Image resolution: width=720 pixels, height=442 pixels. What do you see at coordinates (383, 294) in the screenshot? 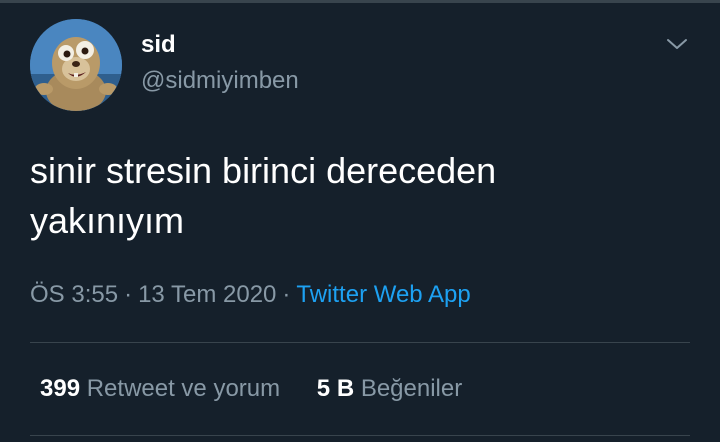
I see `tweet-source-link: Twitter Web App` at bounding box center [383, 294].